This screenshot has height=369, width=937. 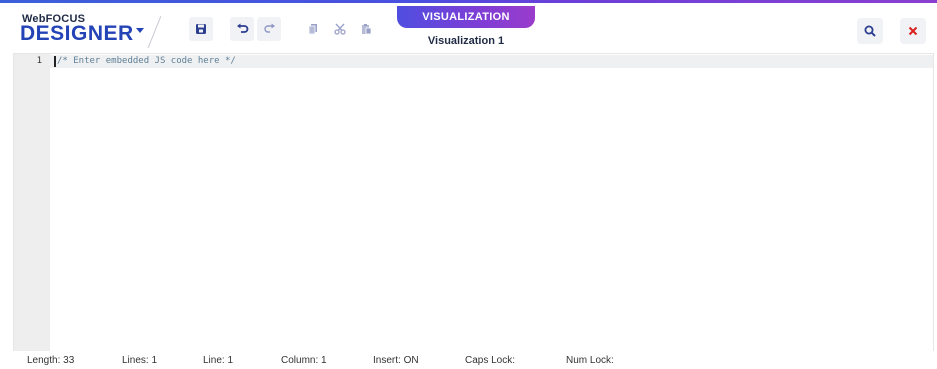 I want to click on close-button, so click(x=913, y=31).